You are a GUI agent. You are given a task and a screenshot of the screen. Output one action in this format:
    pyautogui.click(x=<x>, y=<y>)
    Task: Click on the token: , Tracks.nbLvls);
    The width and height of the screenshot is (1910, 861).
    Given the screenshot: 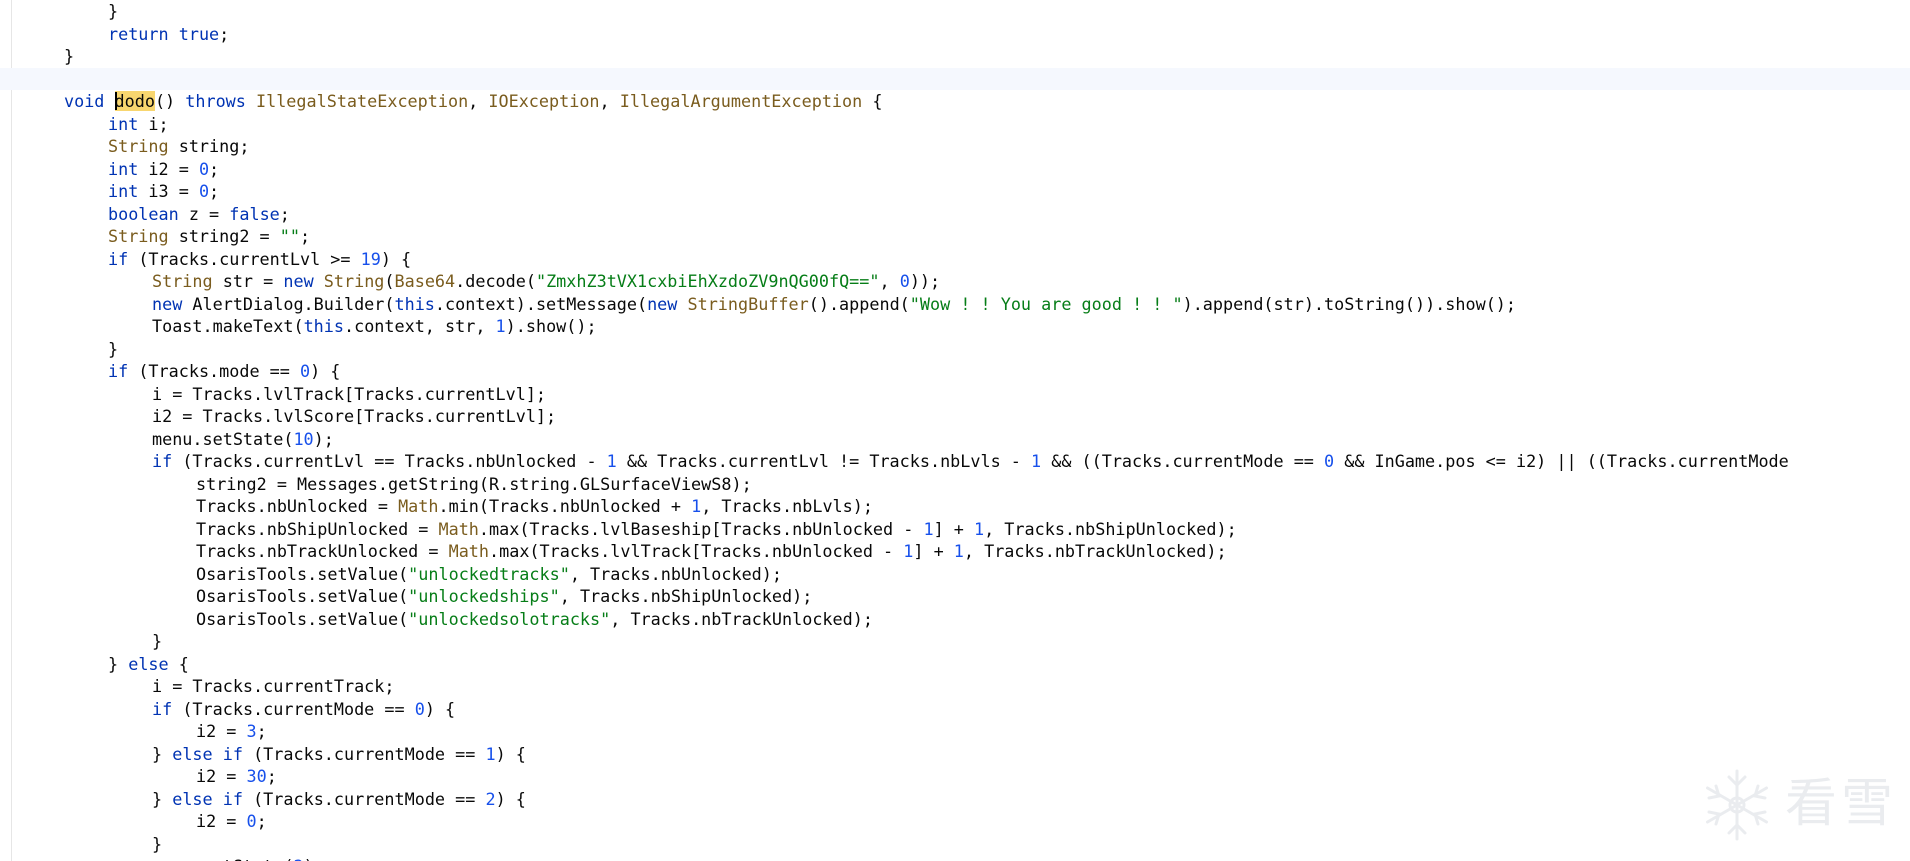 What is the action you would take?
    pyautogui.click(x=787, y=506)
    